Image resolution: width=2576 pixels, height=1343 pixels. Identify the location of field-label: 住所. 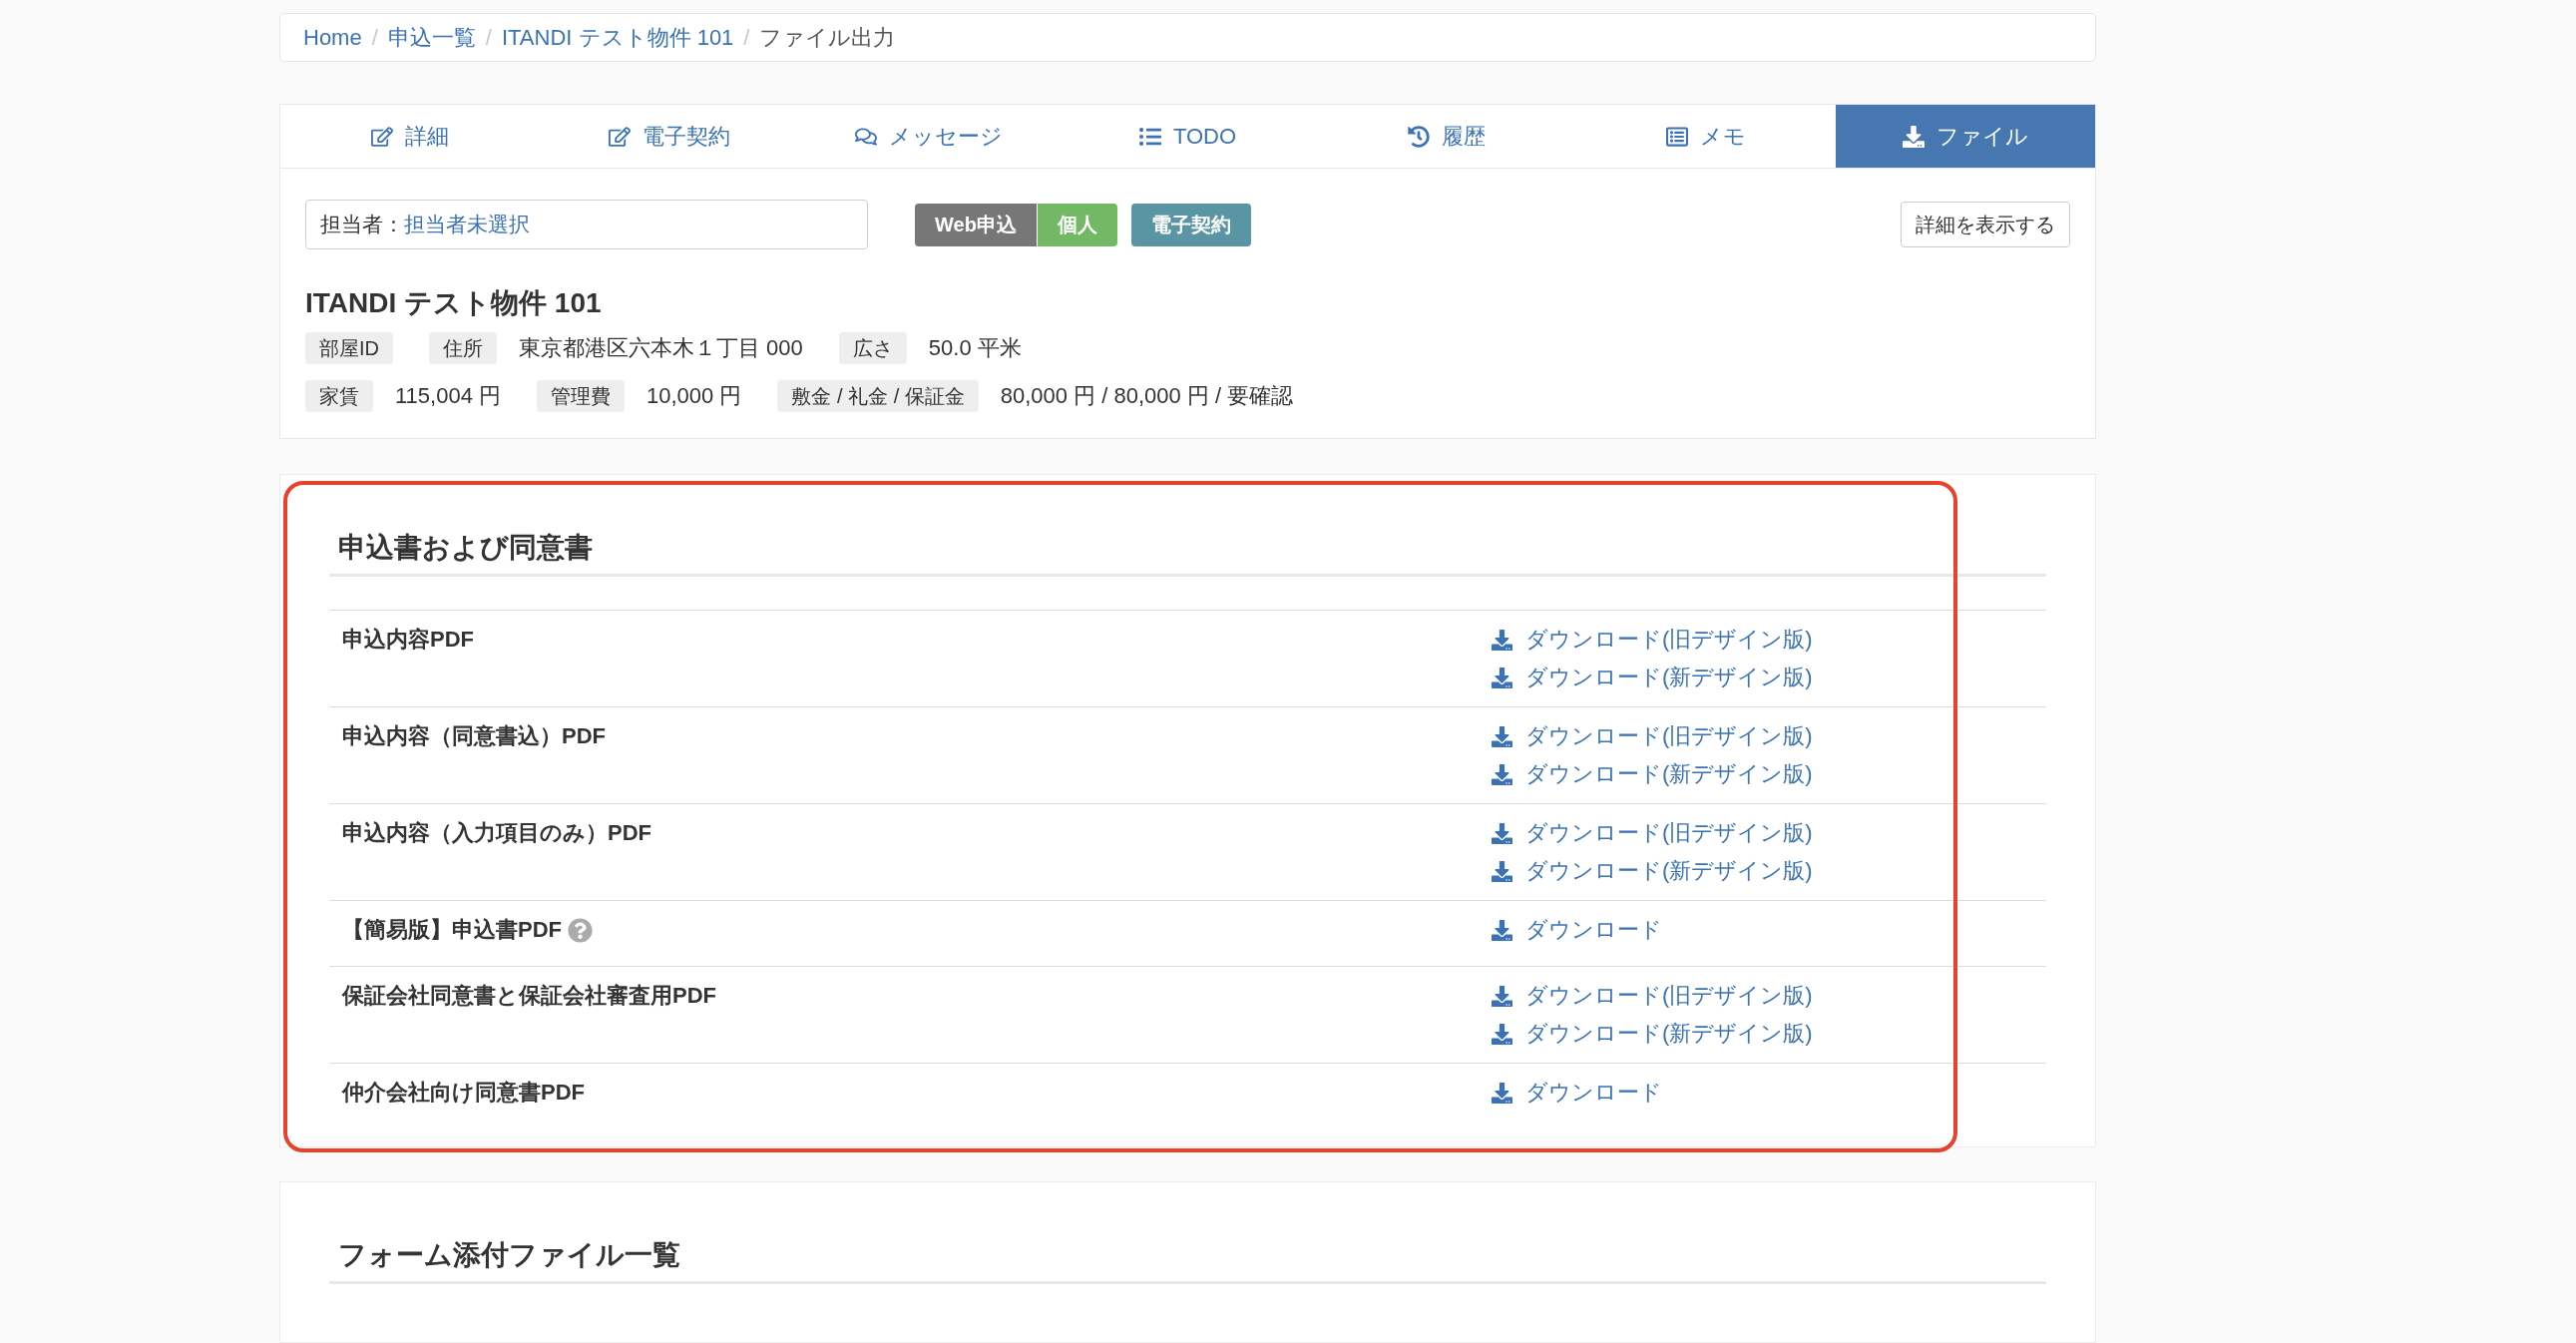
(463, 348).